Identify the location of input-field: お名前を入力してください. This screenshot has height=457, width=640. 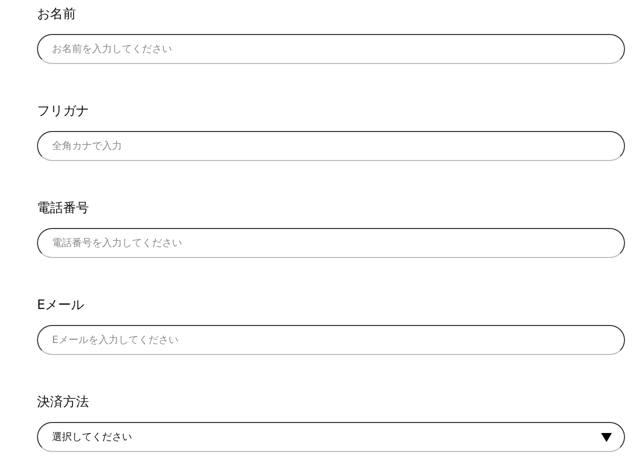
(331, 49).